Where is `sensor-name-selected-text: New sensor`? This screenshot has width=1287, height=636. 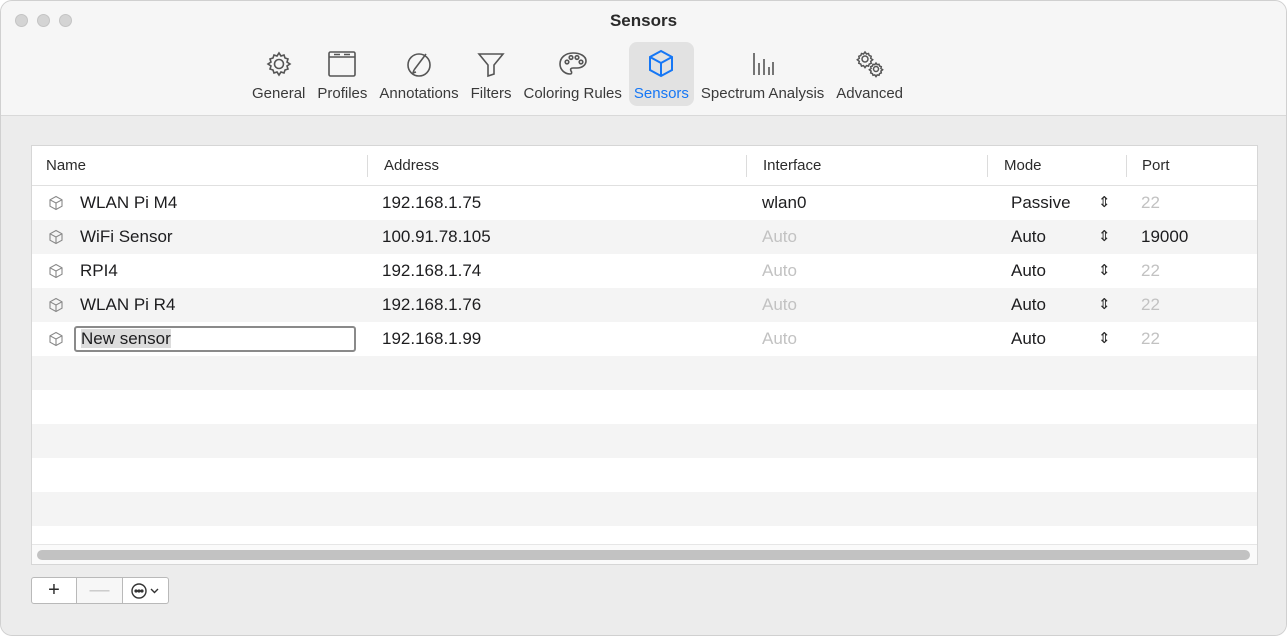
sensor-name-selected-text: New sensor is located at coordinates (126, 338).